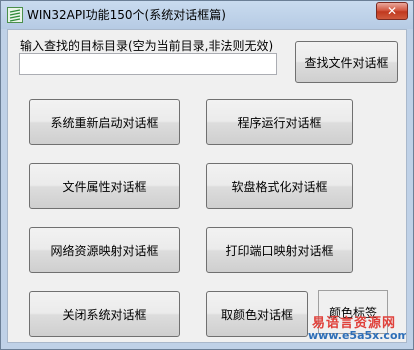  Describe the element at coordinates (357, 335) in the screenshot. I see `watermark-url: www.e5a5x.com` at that location.